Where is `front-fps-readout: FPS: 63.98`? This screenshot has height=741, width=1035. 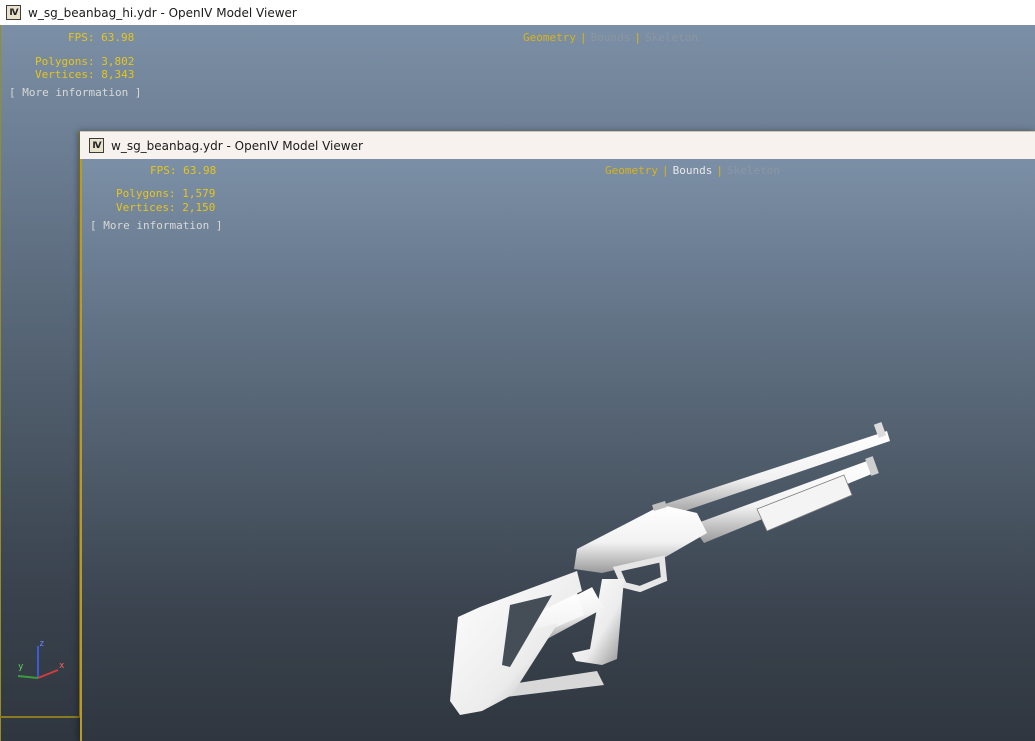 front-fps-readout: FPS: 63.98 is located at coordinates (183, 170).